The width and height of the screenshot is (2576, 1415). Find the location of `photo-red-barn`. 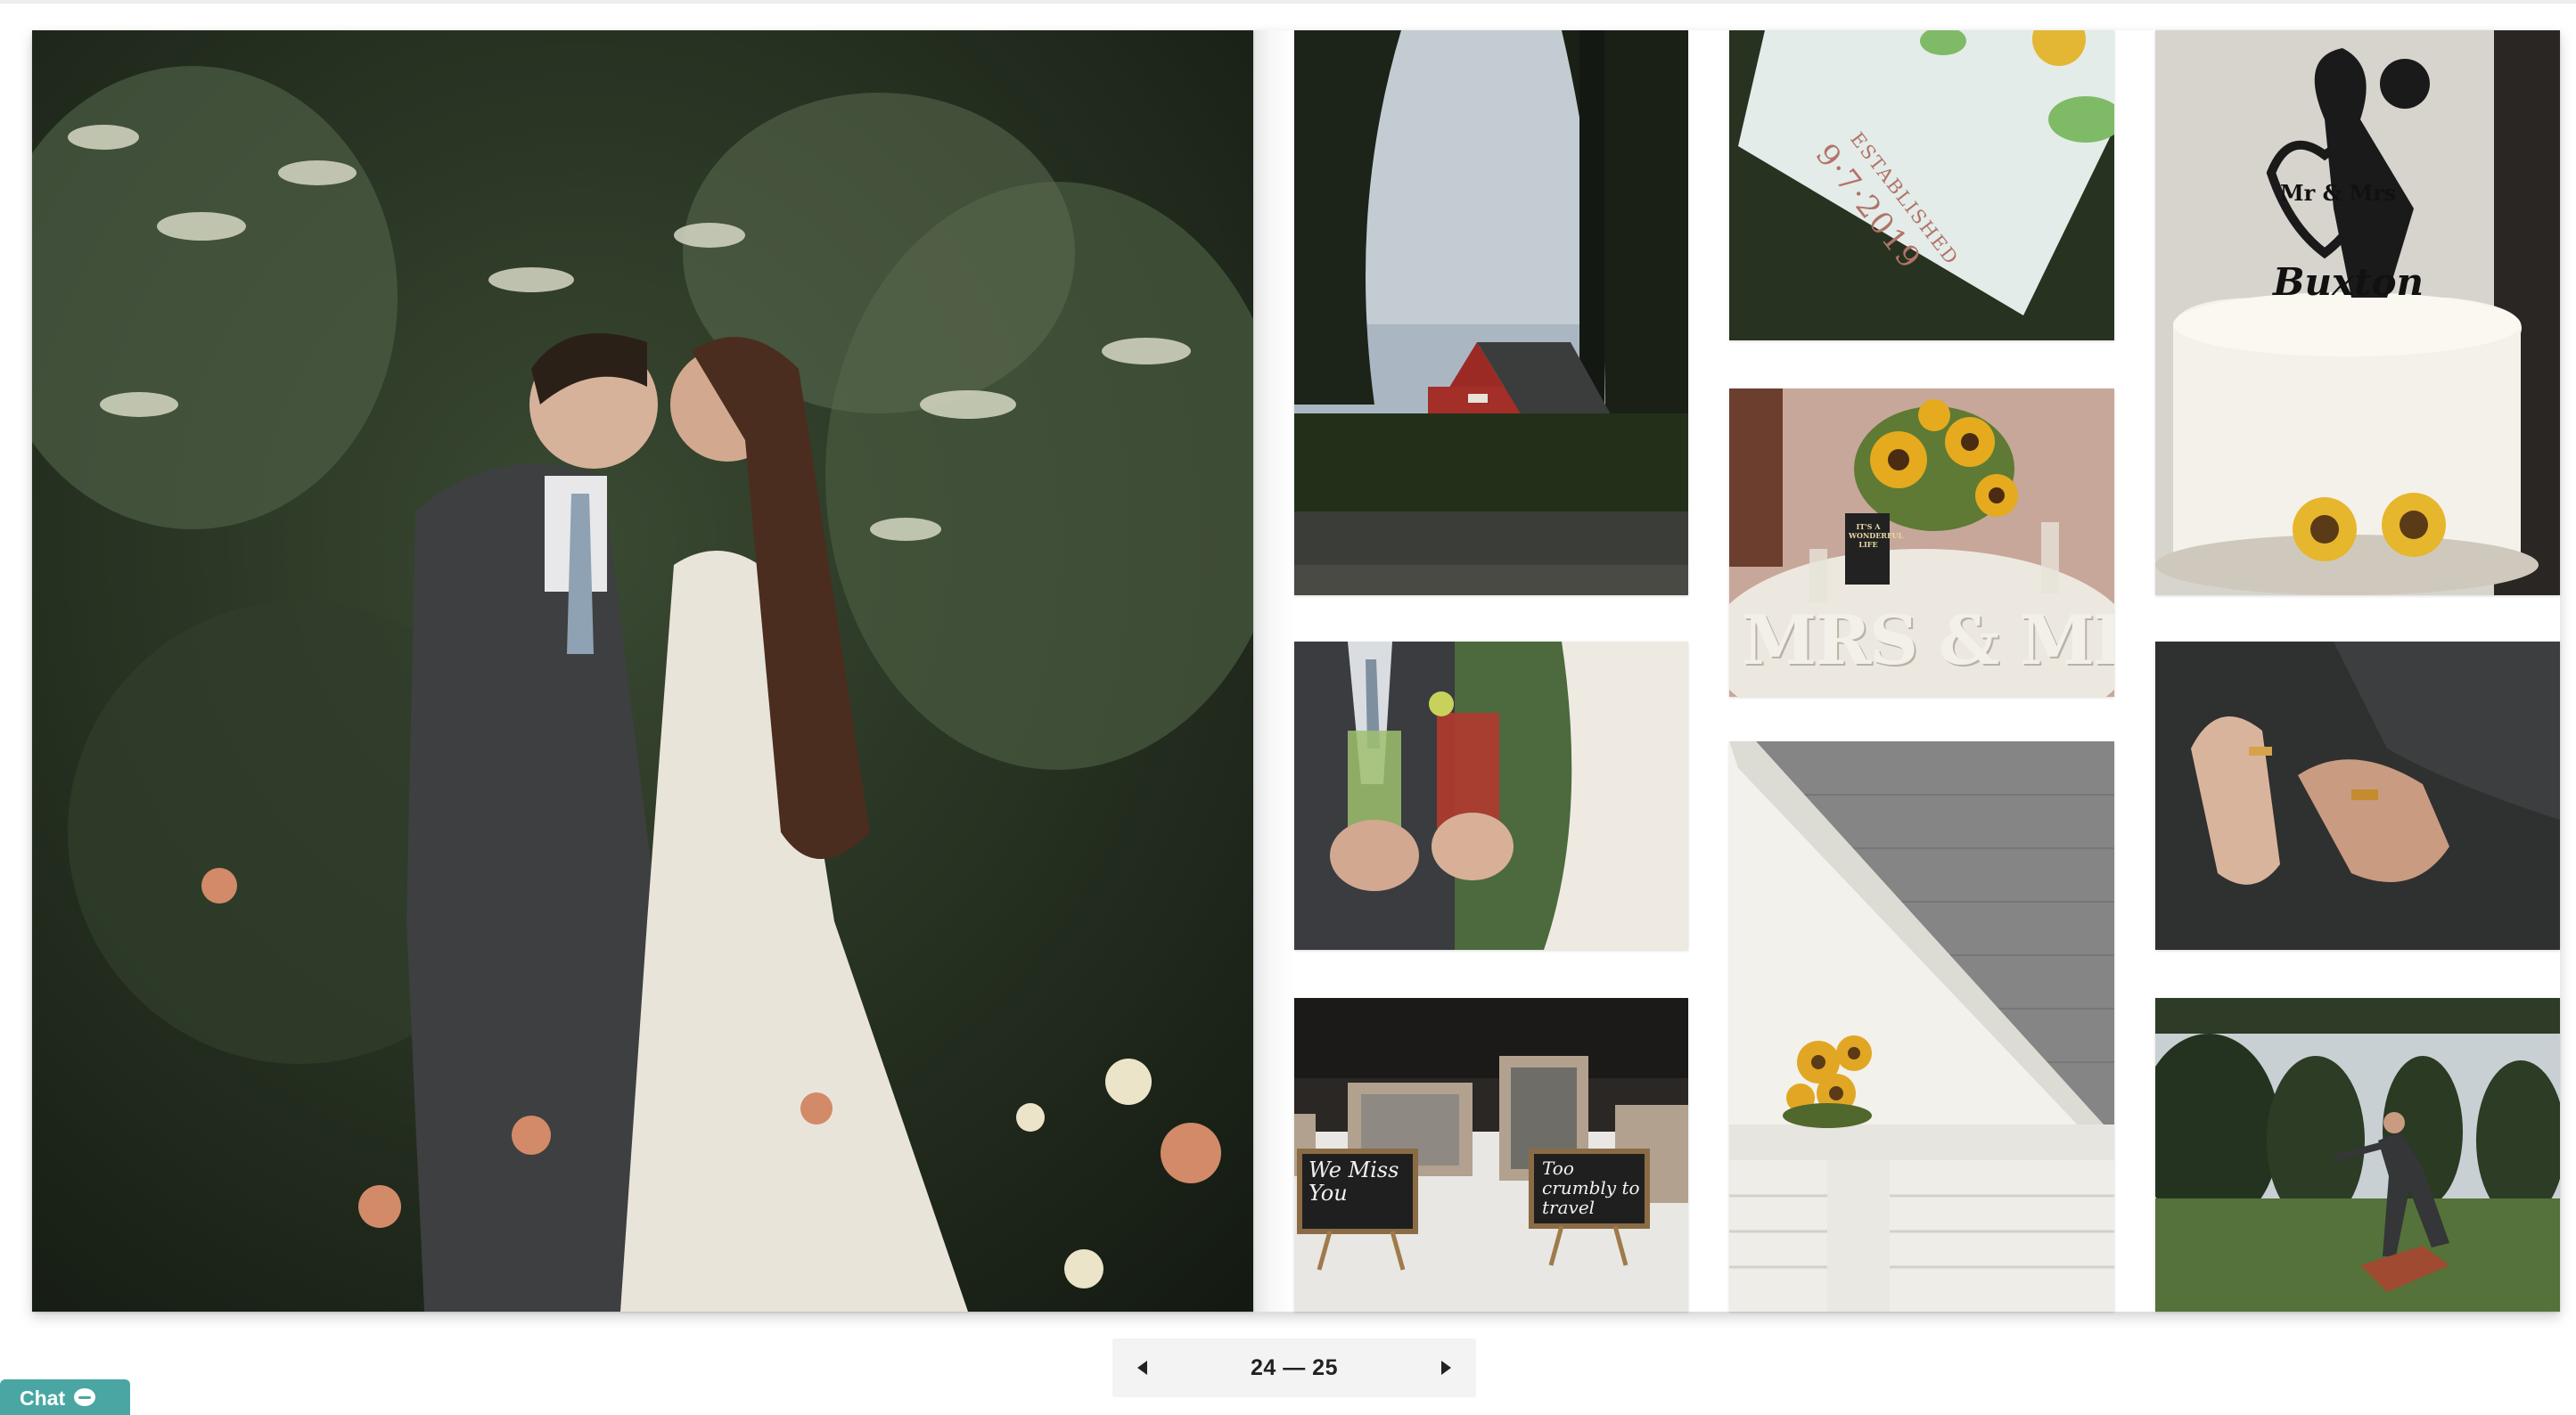

photo-red-barn is located at coordinates (1491, 312).